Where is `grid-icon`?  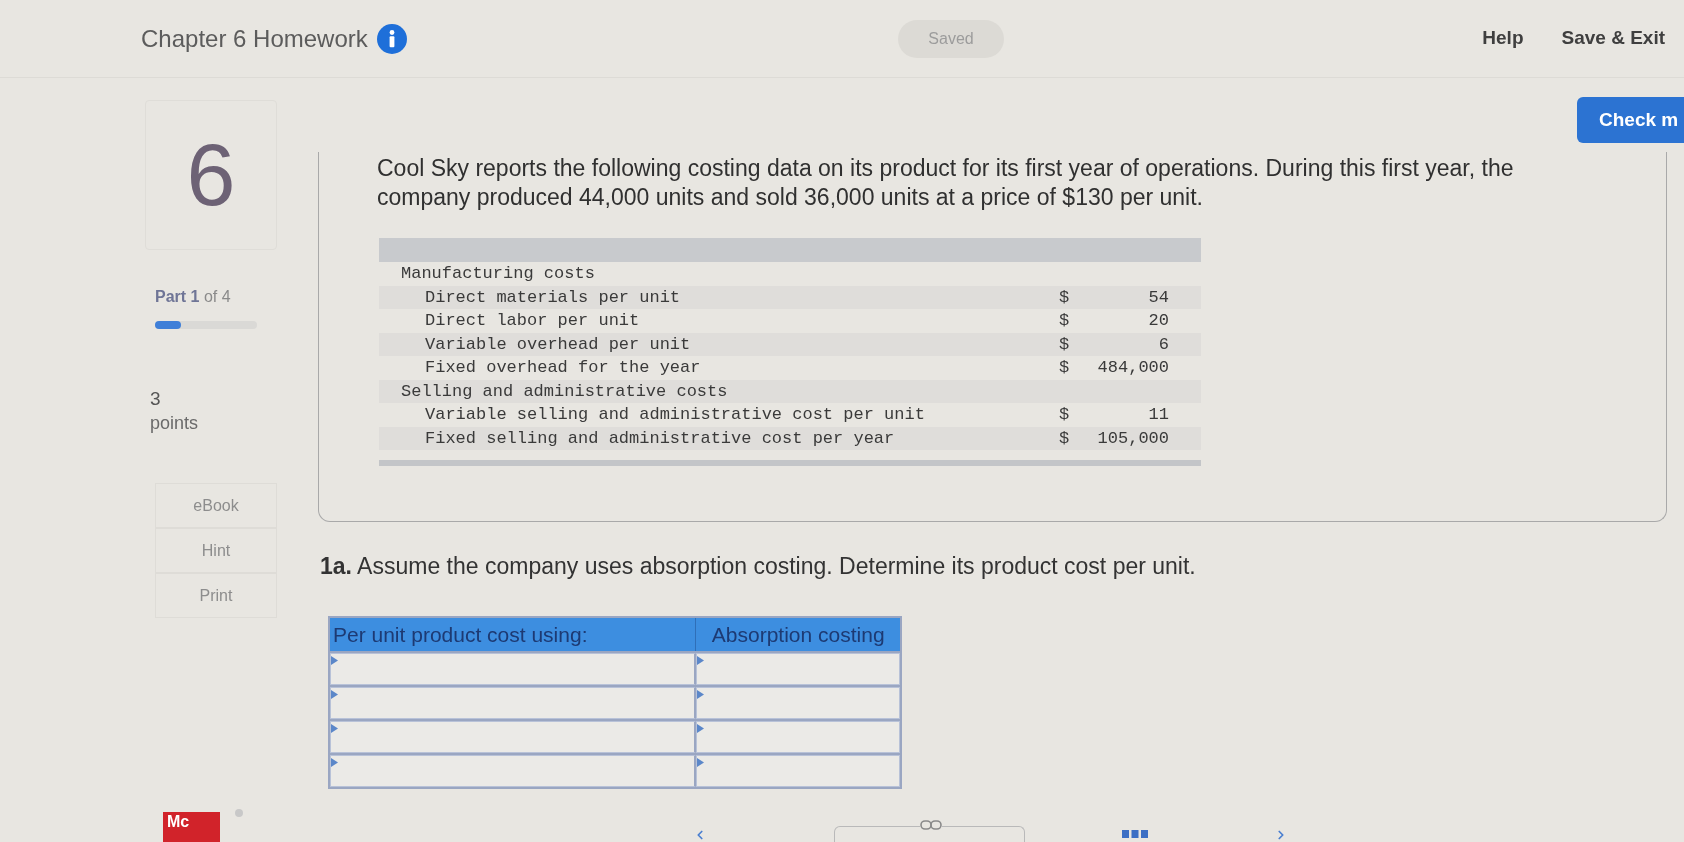 grid-icon is located at coordinates (1135, 834).